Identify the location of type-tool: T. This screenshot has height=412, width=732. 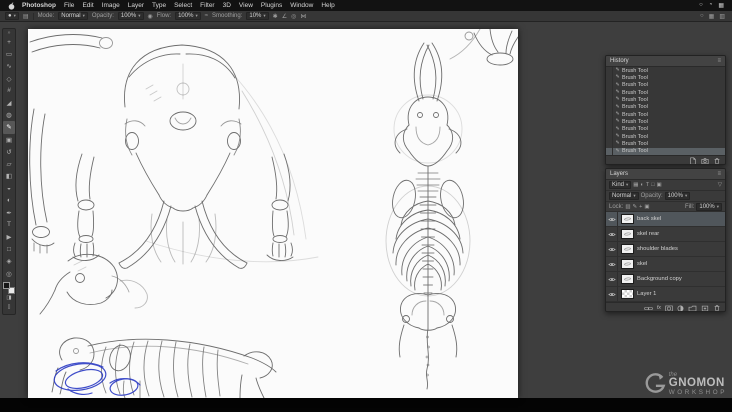
(9, 225).